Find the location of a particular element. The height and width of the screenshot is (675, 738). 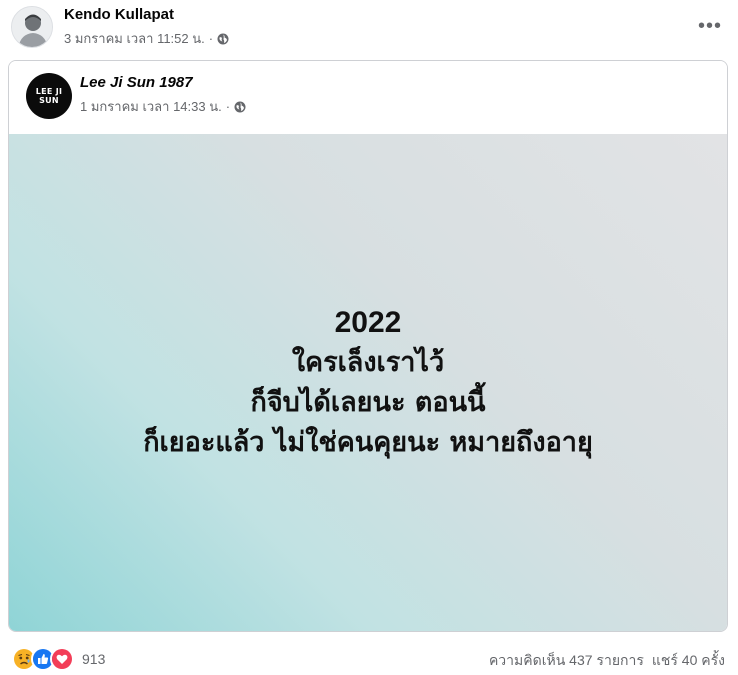

shared-post-timestamp: 1 มกราคม เวลา 14:33 น. is located at coordinates (151, 106).